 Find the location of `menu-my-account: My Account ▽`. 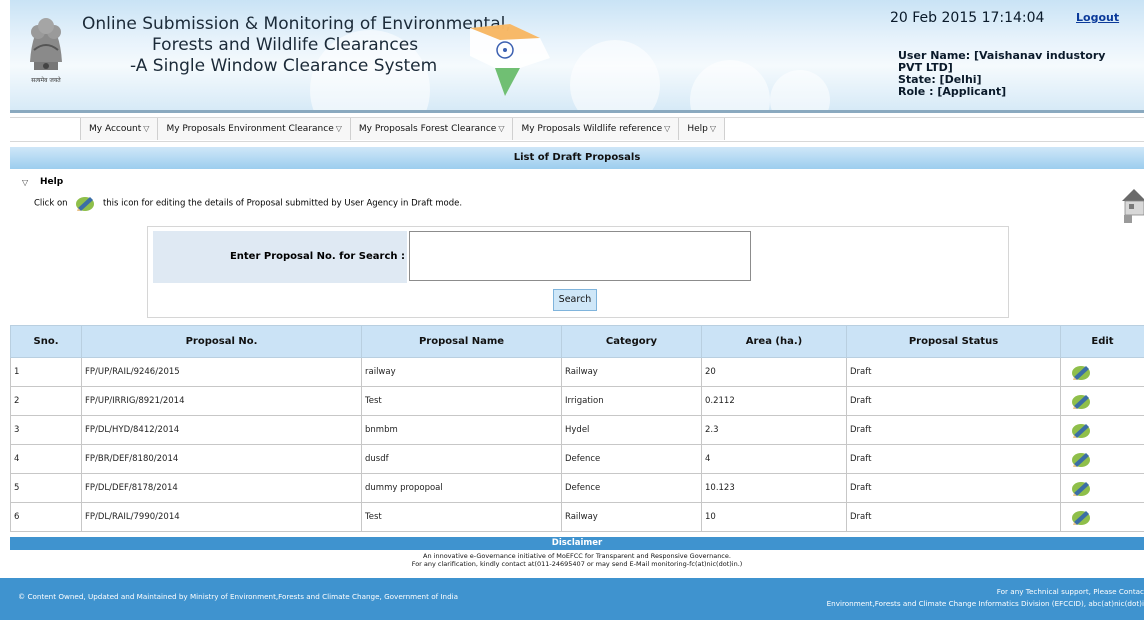

menu-my-account: My Account ▽ is located at coordinates (119, 129).